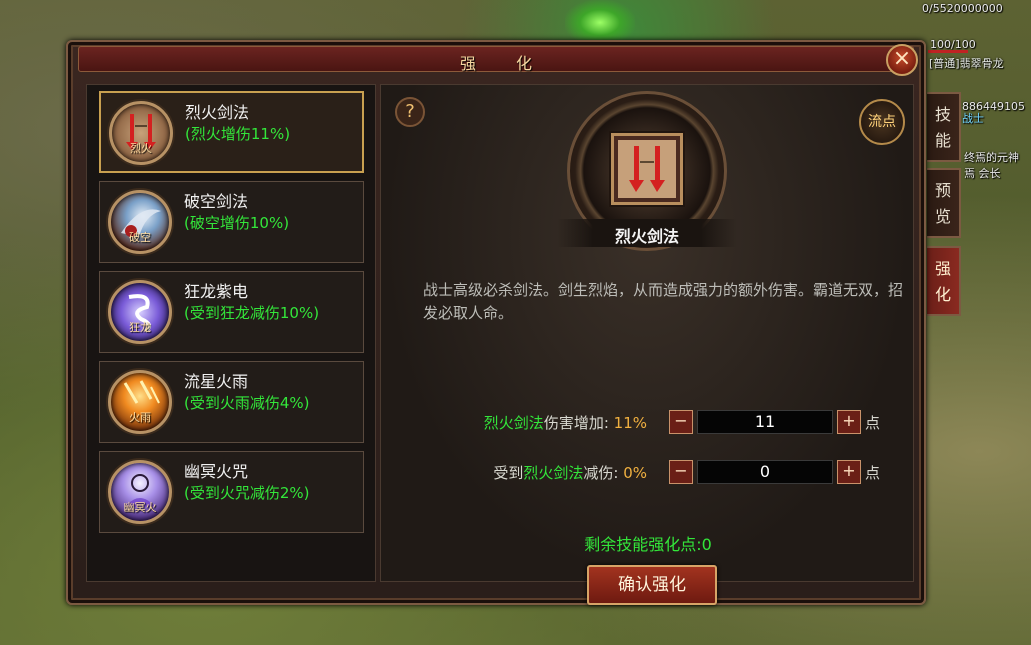 Image resolution: width=1031 pixels, height=645 pixels. I want to click on skill-item-youming: 幽冥火 幽冥火咒 (受到火咒减伤2%), so click(231, 492).